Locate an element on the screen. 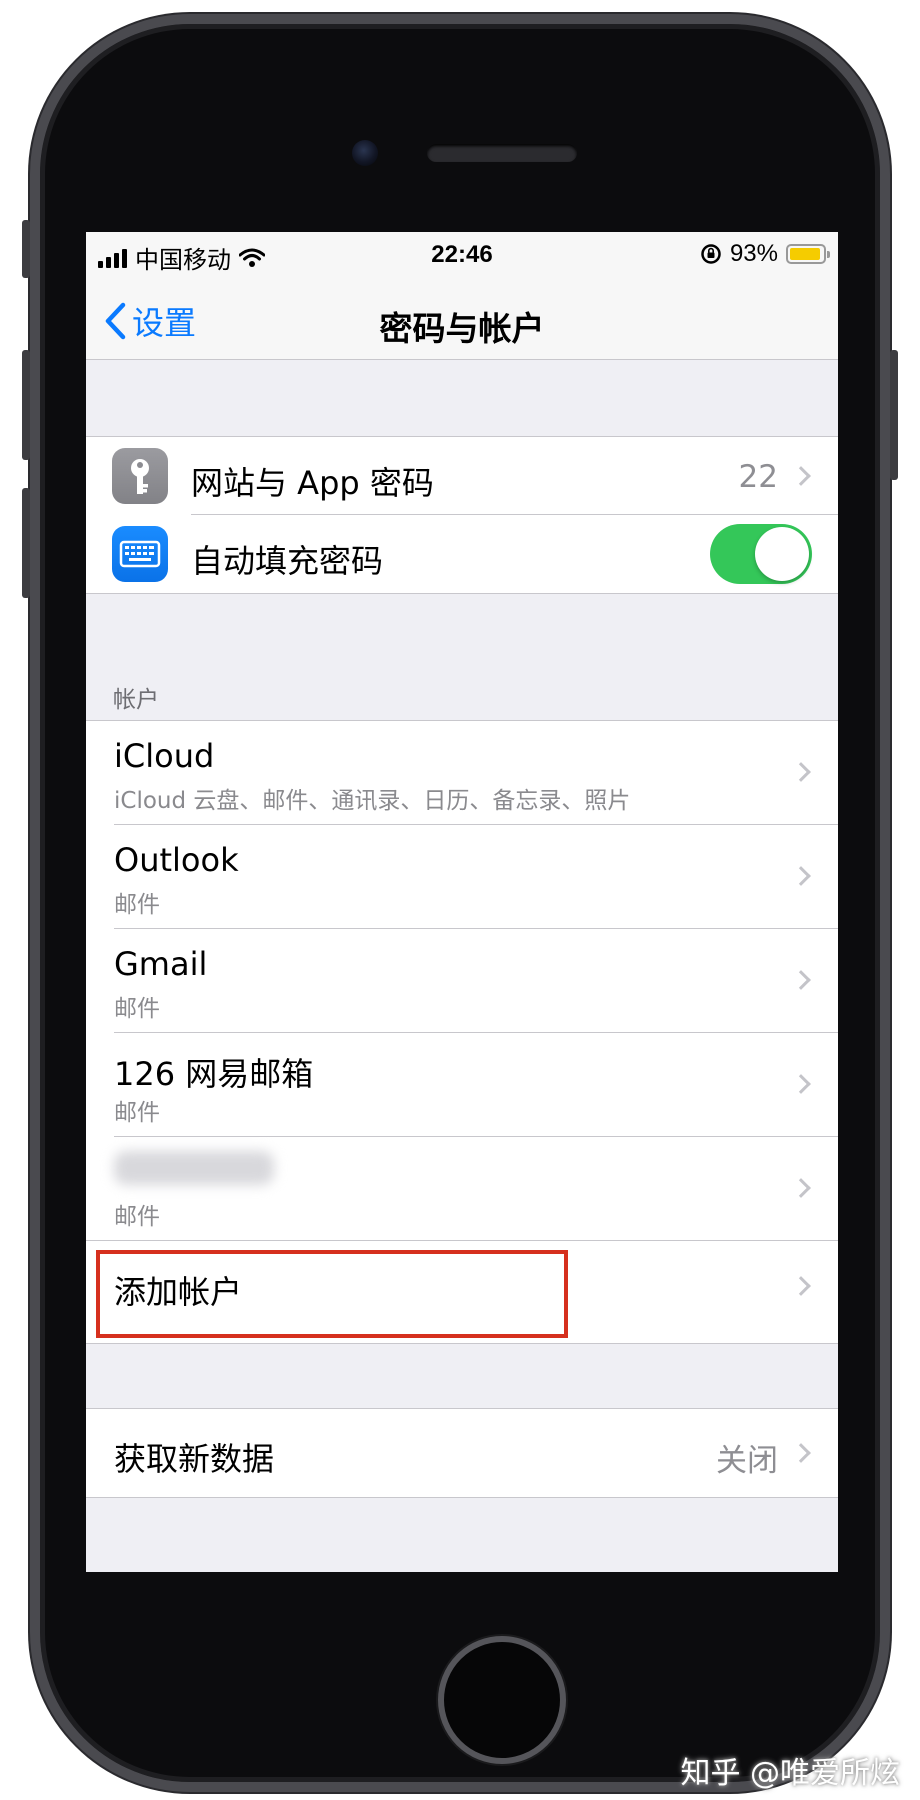 This screenshot has height=1800, width=920. page-title: 密码与帐户 is located at coordinates (462, 328).